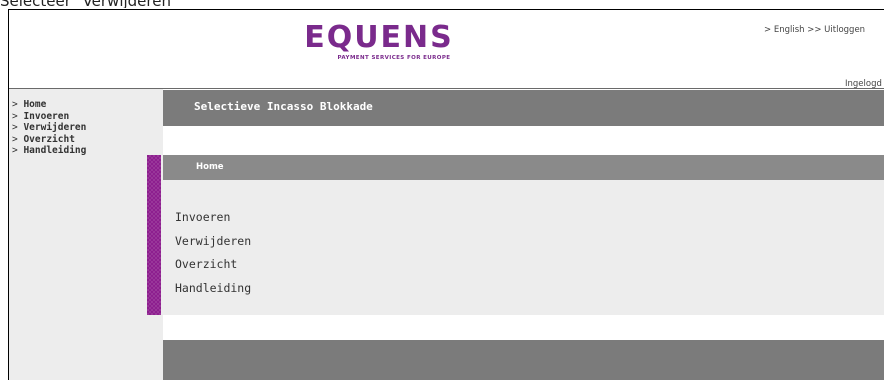  Describe the element at coordinates (863, 84) in the screenshot. I see `login-status: Ingelogd` at that location.